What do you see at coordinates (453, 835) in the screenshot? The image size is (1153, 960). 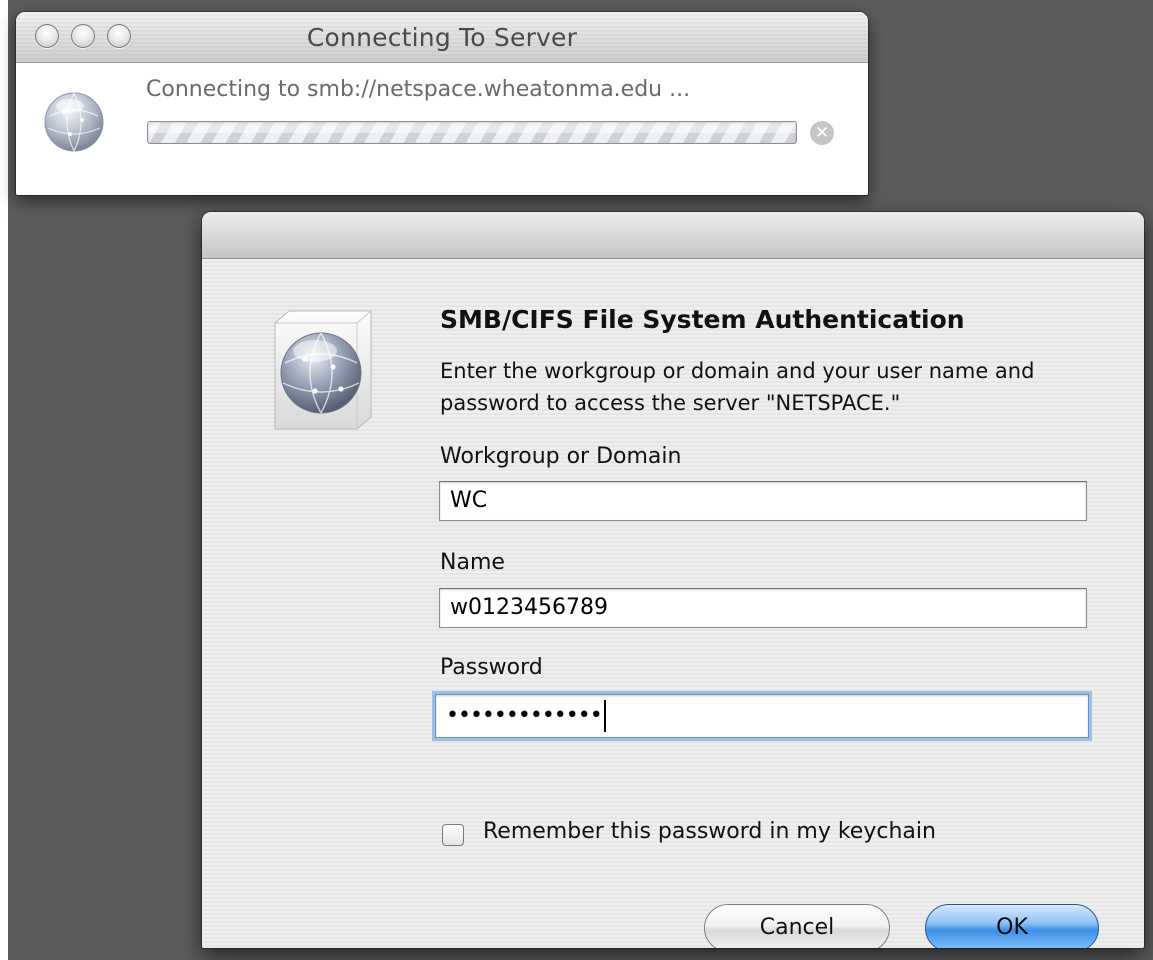 I see `remember-password-checkbox` at bounding box center [453, 835].